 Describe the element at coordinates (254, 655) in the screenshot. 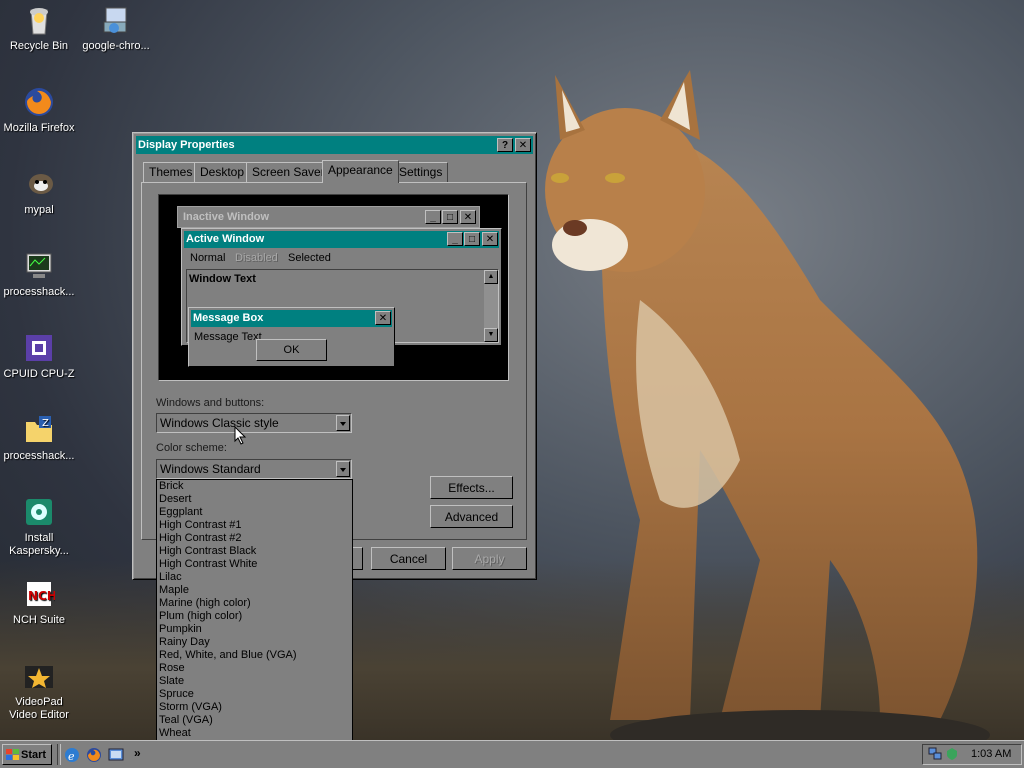

I see `color-scheme-option: Red, White, and Blue (VGA)` at that location.